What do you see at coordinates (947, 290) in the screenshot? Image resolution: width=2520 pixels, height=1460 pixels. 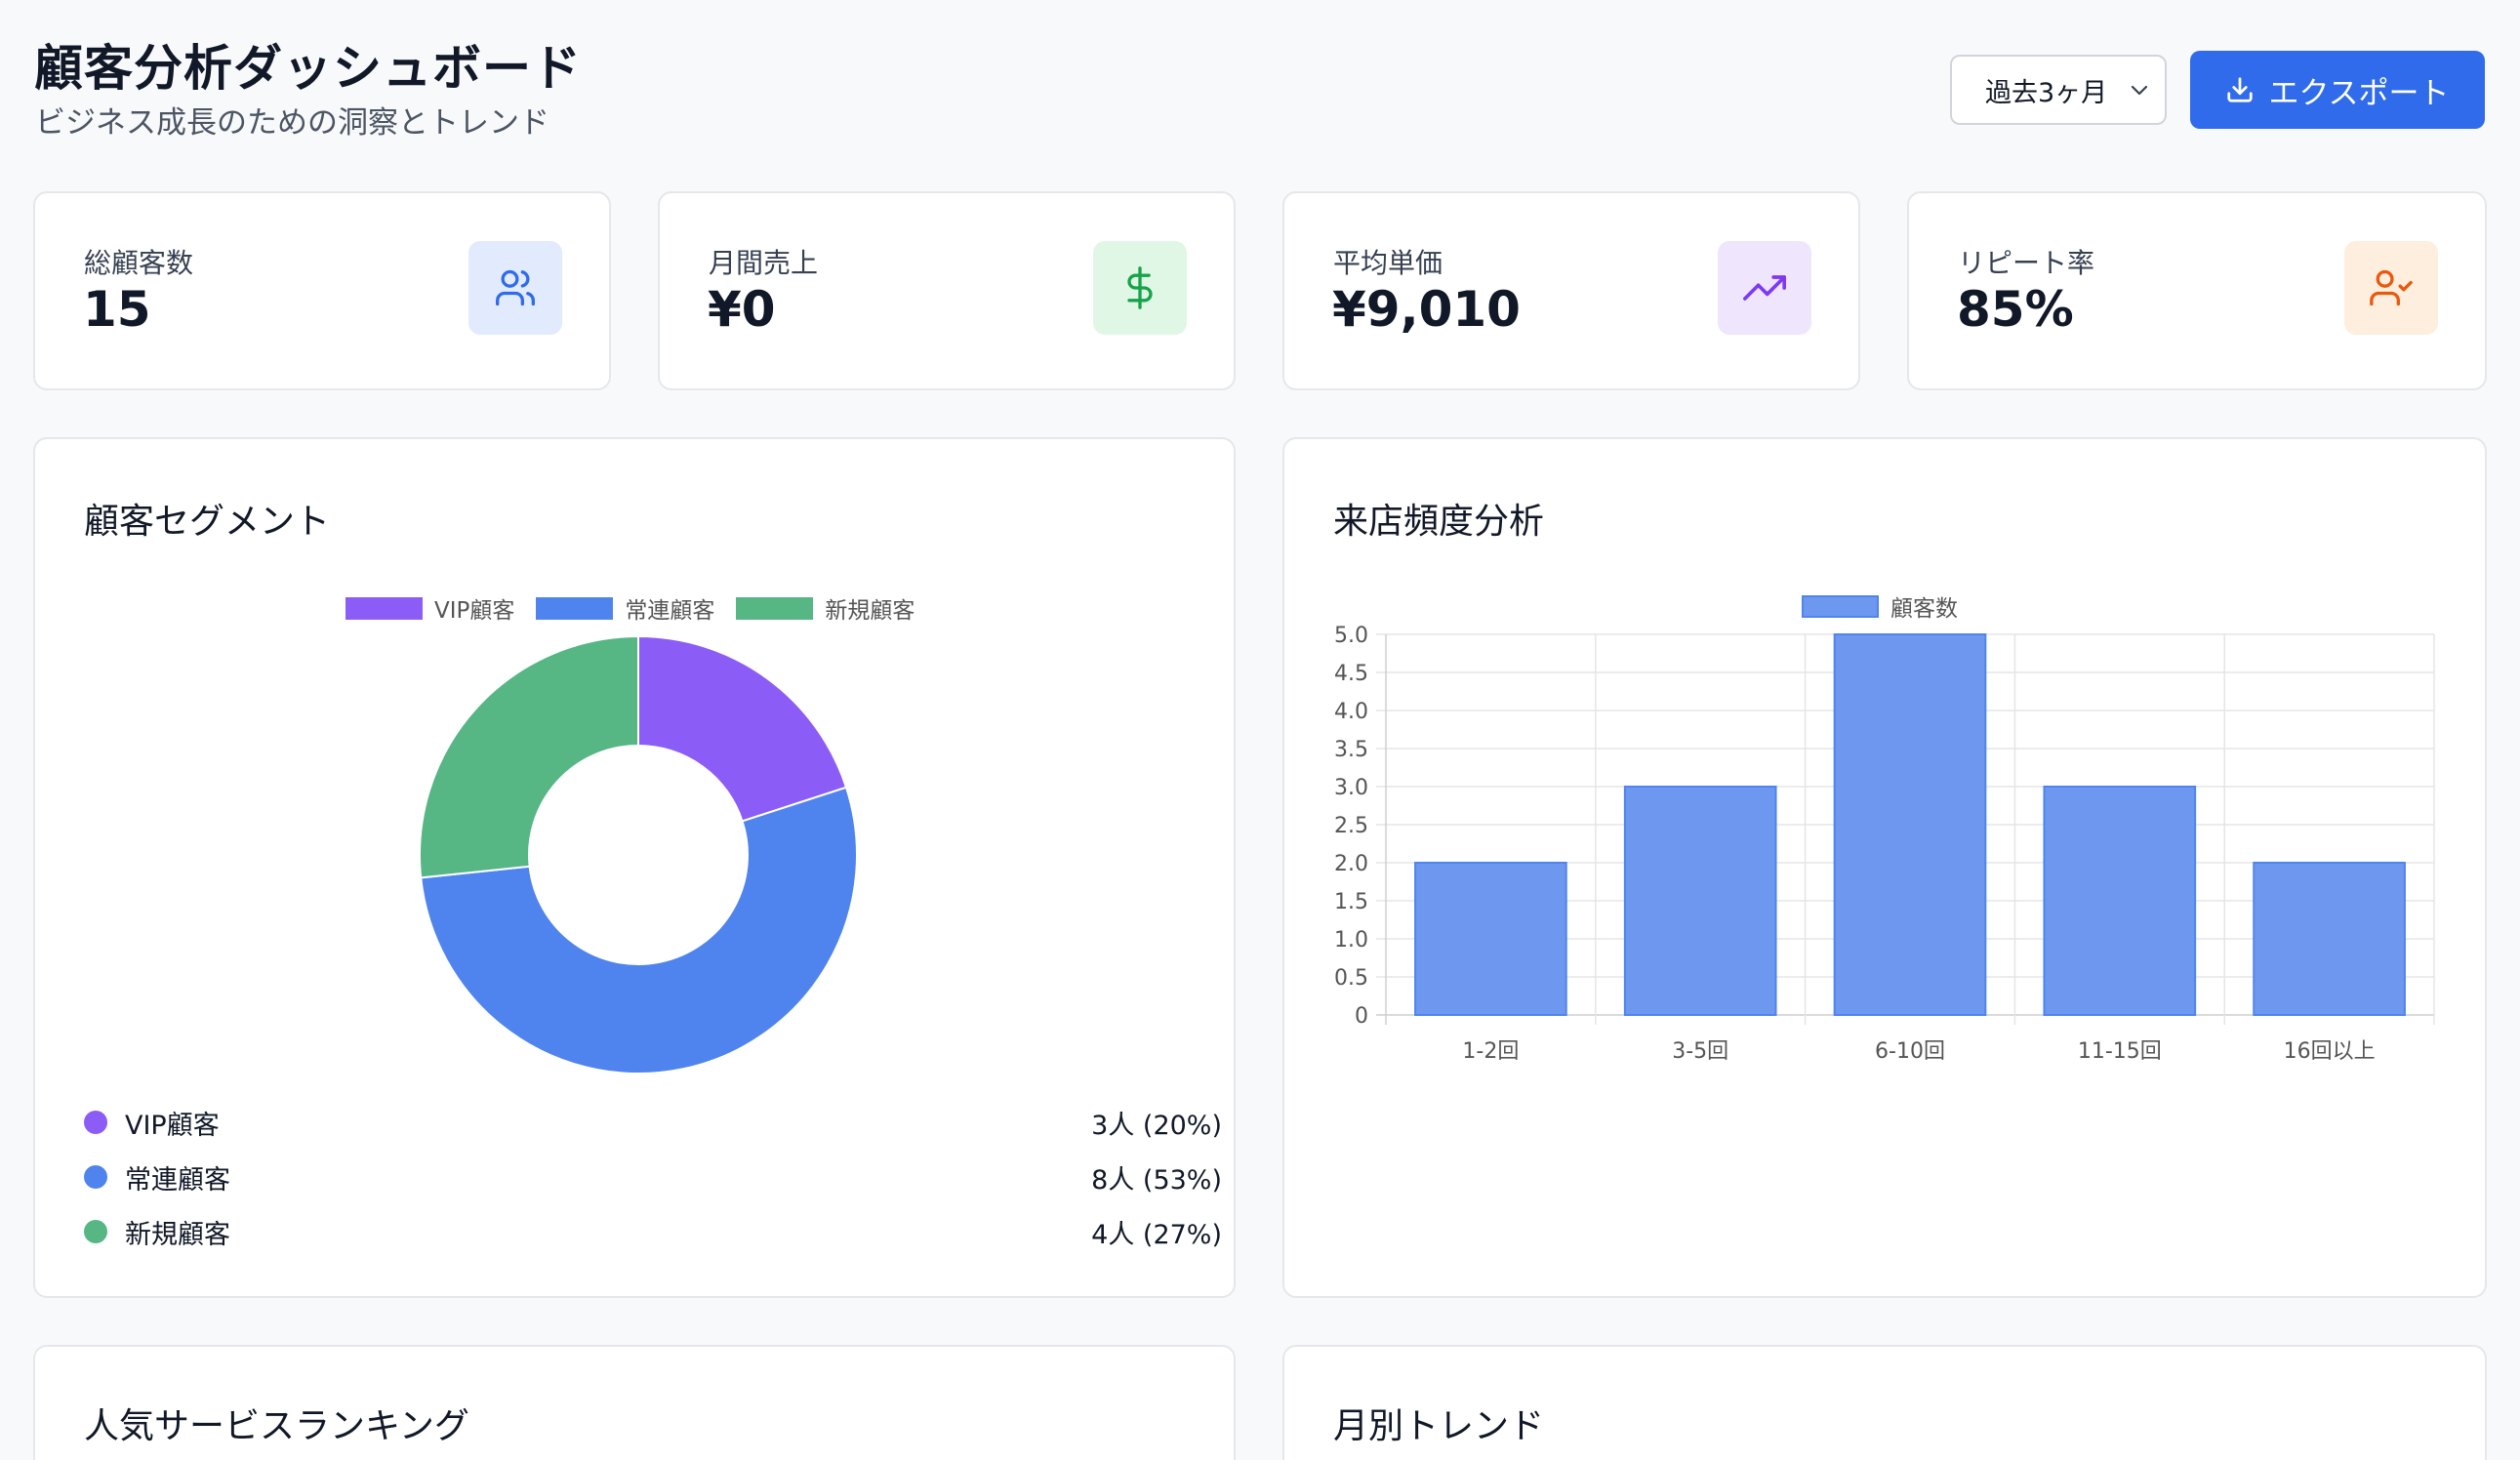 I see `kpi-card-monthly-sales: 月間売上 ¥0` at bounding box center [947, 290].